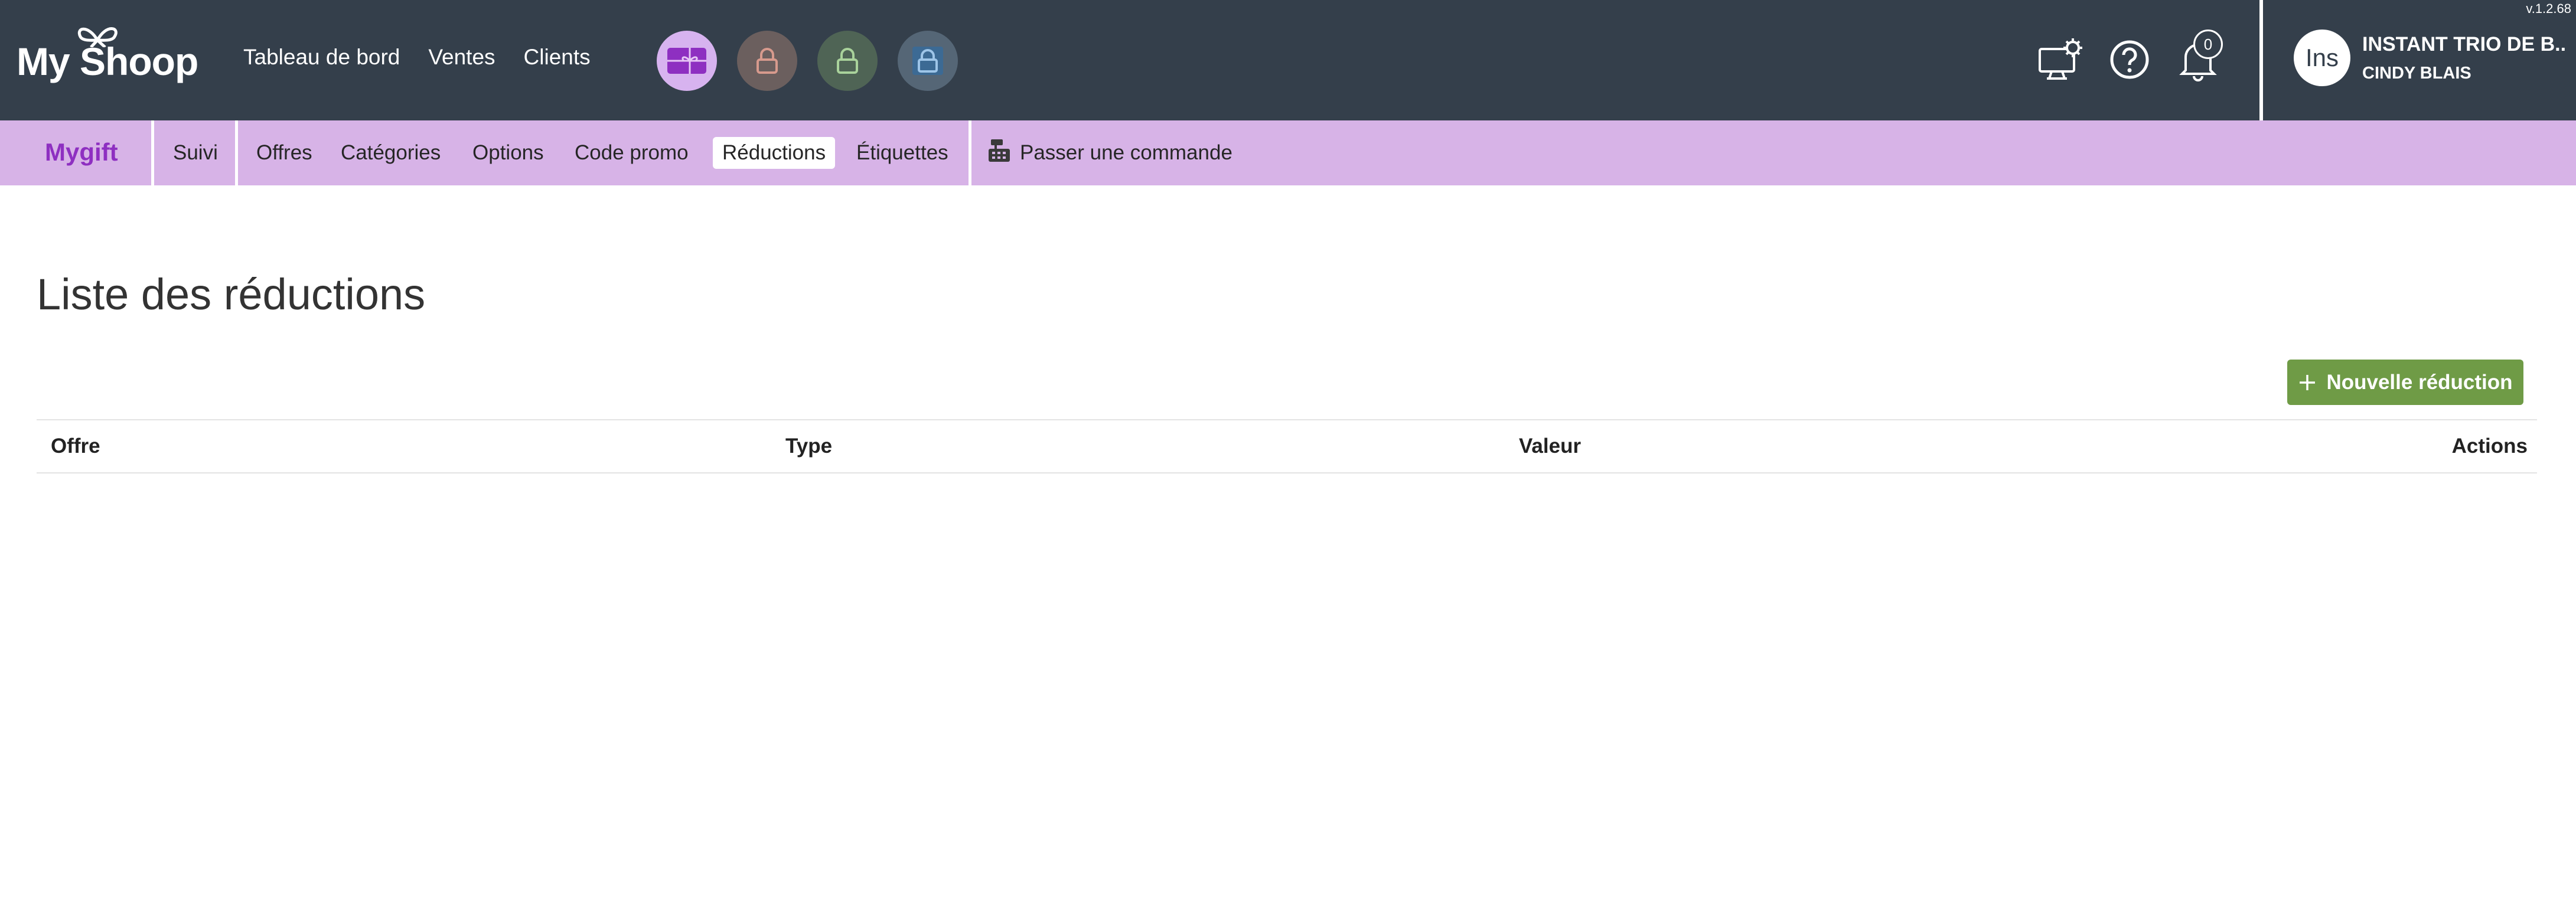  I want to click on monitor-settings-icon, so click(2061, 59).